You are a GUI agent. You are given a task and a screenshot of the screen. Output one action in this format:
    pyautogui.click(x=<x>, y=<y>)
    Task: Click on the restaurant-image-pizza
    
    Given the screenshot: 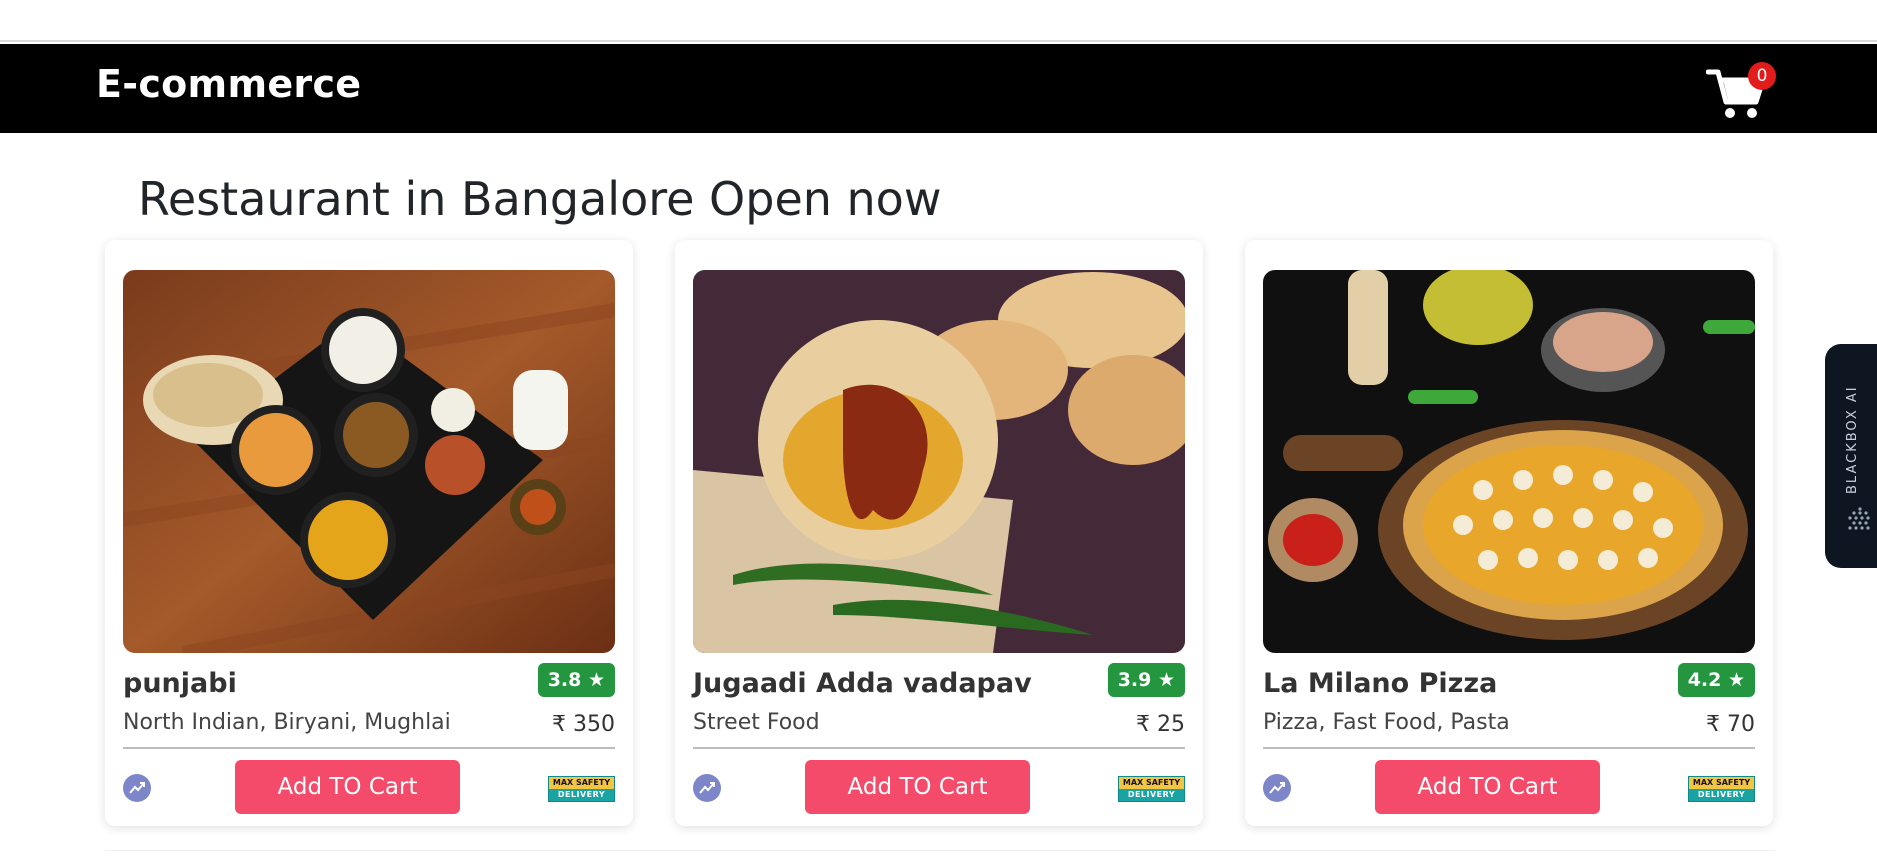 What is the action you would take?
    pyautogui.click(x=1509, y=461)
    